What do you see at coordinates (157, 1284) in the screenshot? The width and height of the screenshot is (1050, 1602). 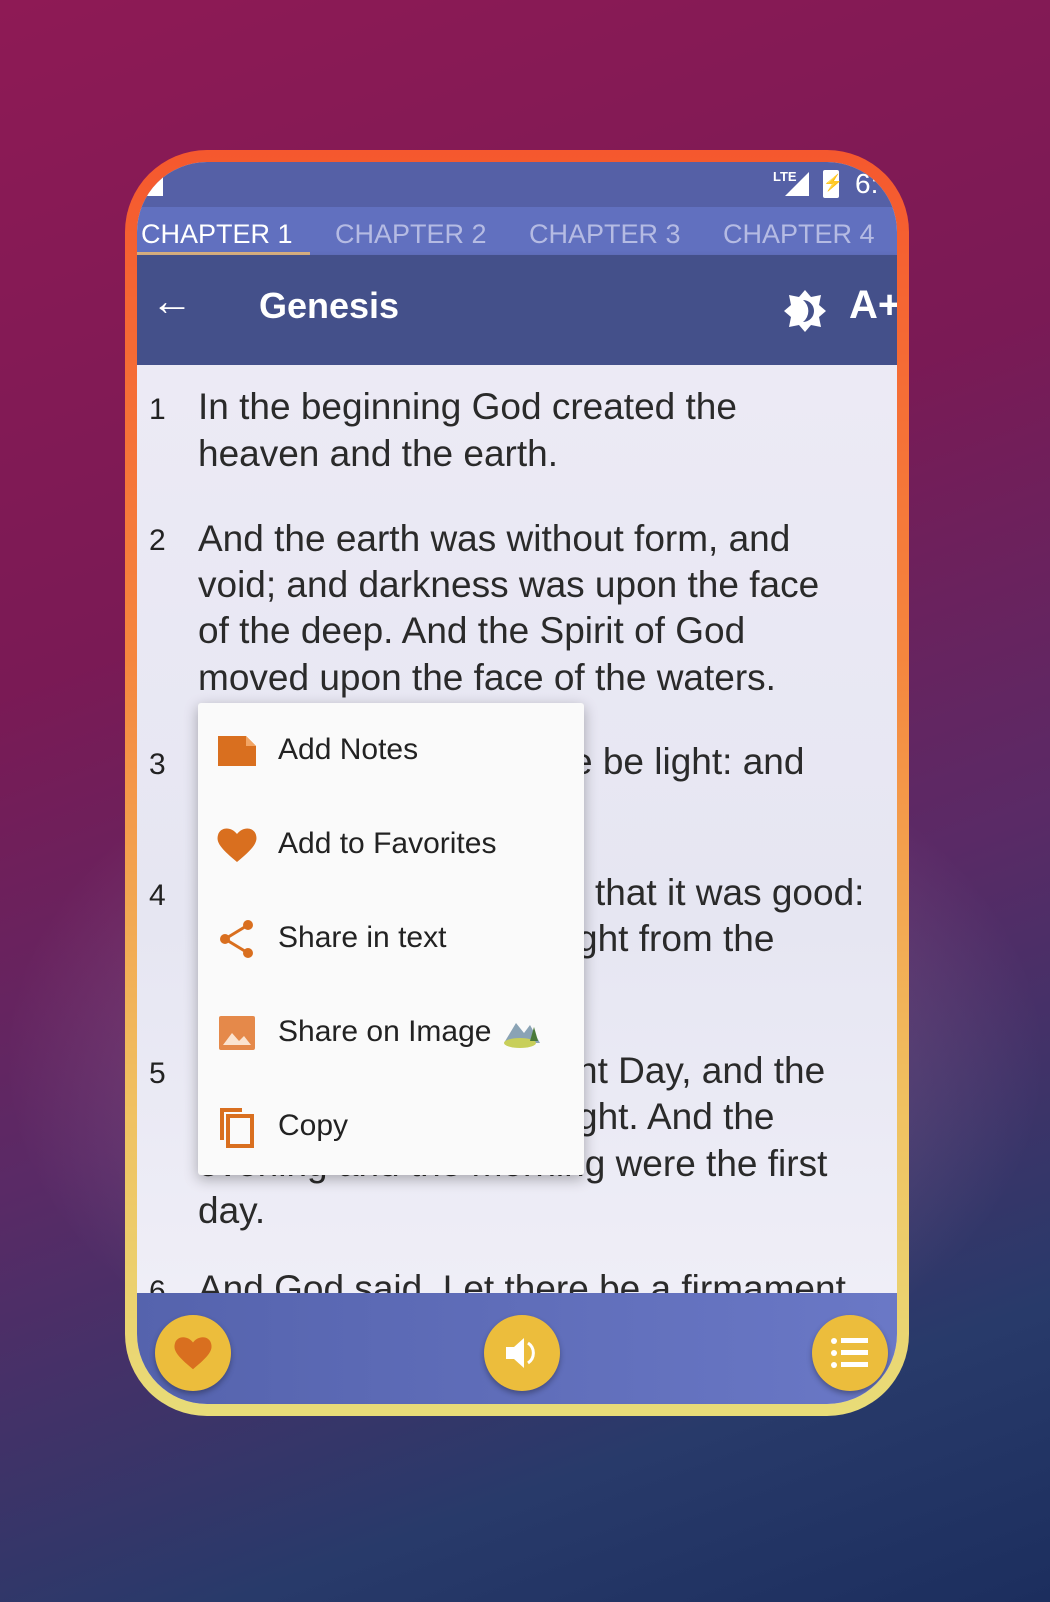 I see `verse-number: 6` at bounding box center [157, 1284].